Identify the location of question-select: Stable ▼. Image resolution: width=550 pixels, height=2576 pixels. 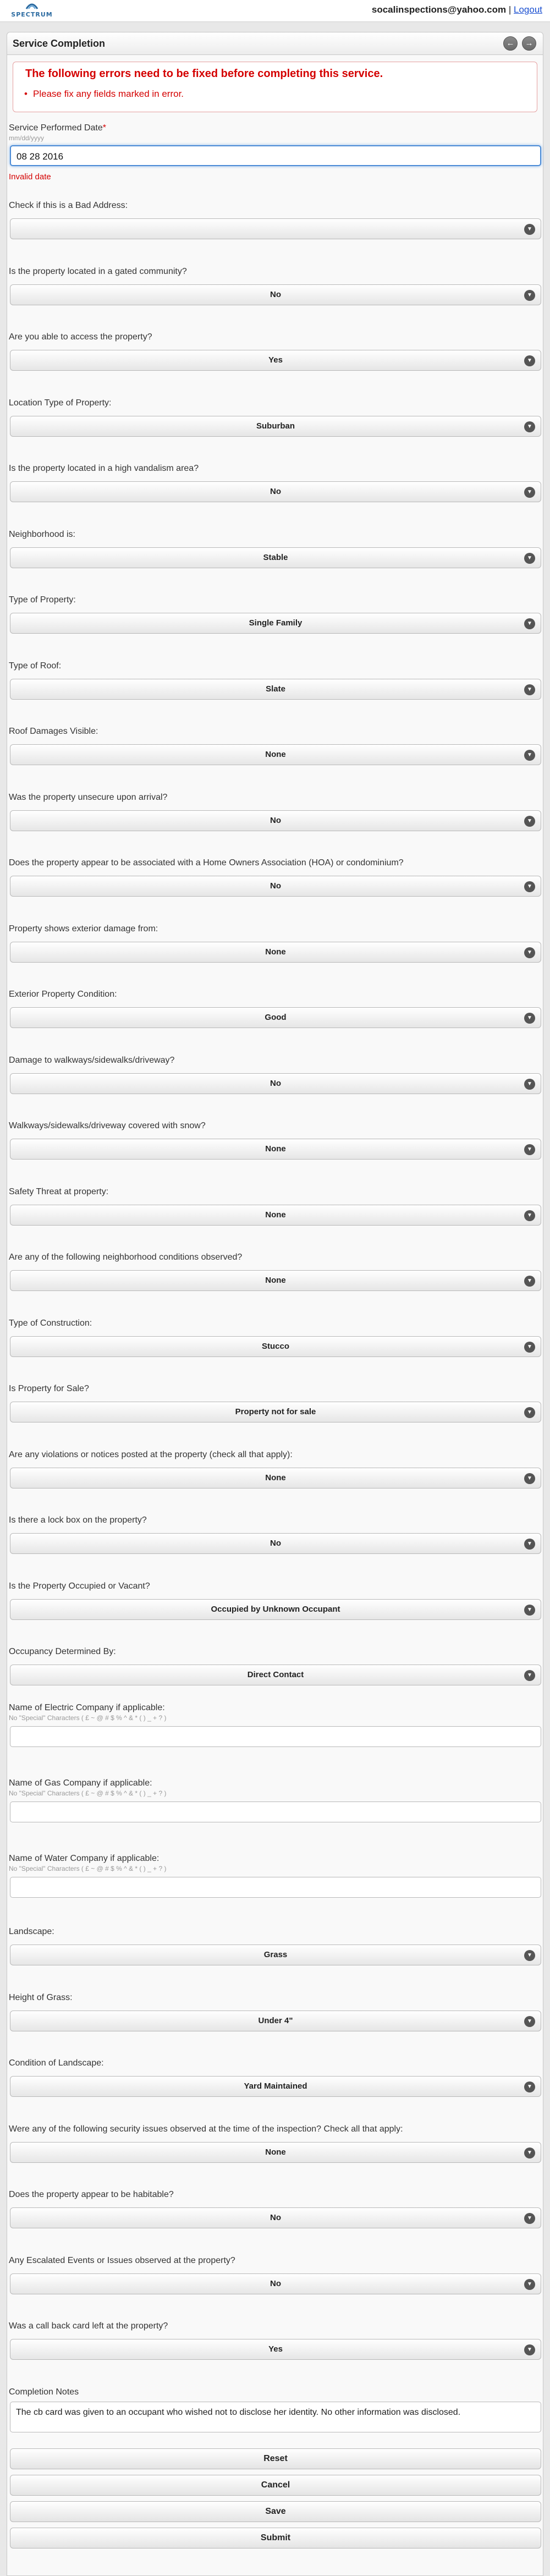
(275, 557).